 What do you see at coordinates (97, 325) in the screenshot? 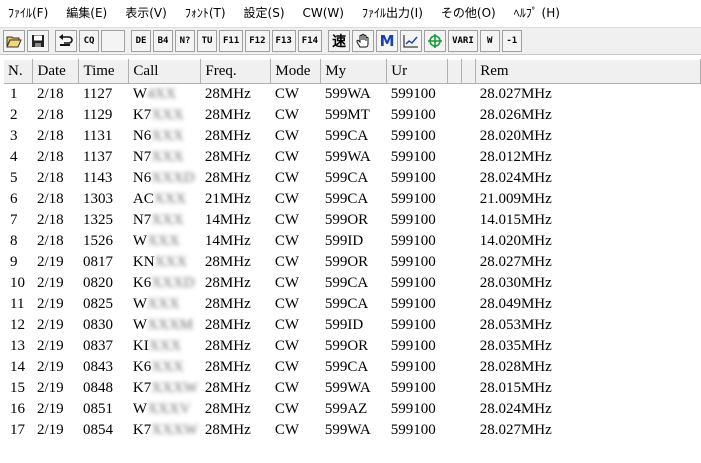
I see `cell-time: 0830` at bounding box center [97, 325].